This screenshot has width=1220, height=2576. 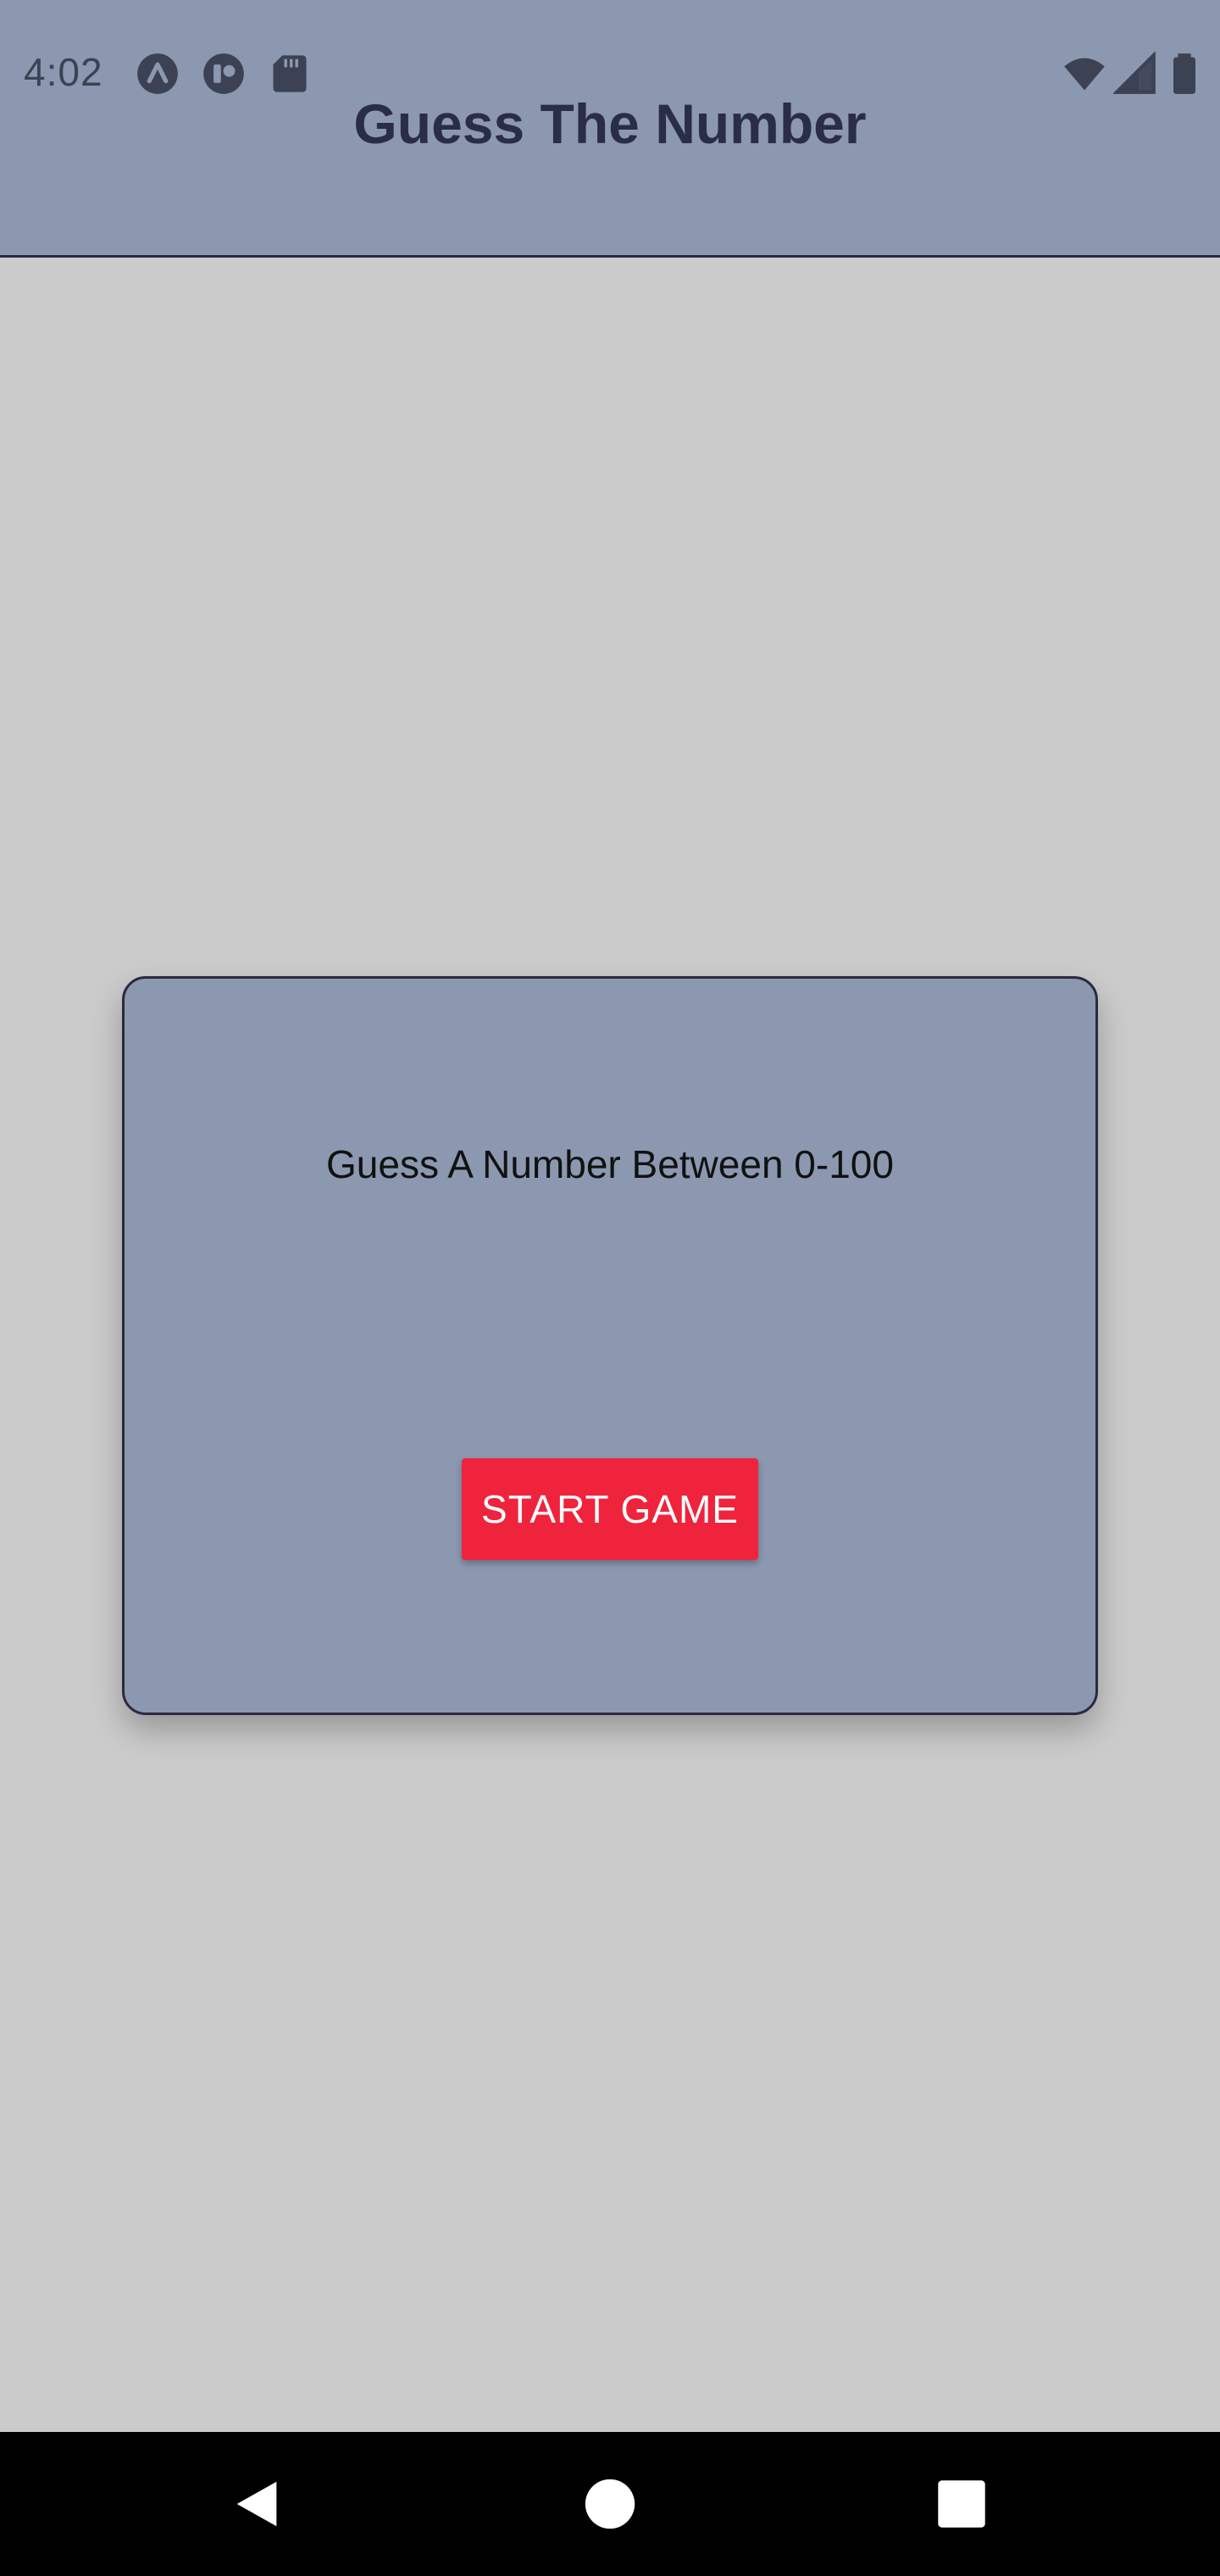 What do you see at coordinates (1184, 74) in the screenshot?
I see `battery-icon` at bounding box center [1184, 74].